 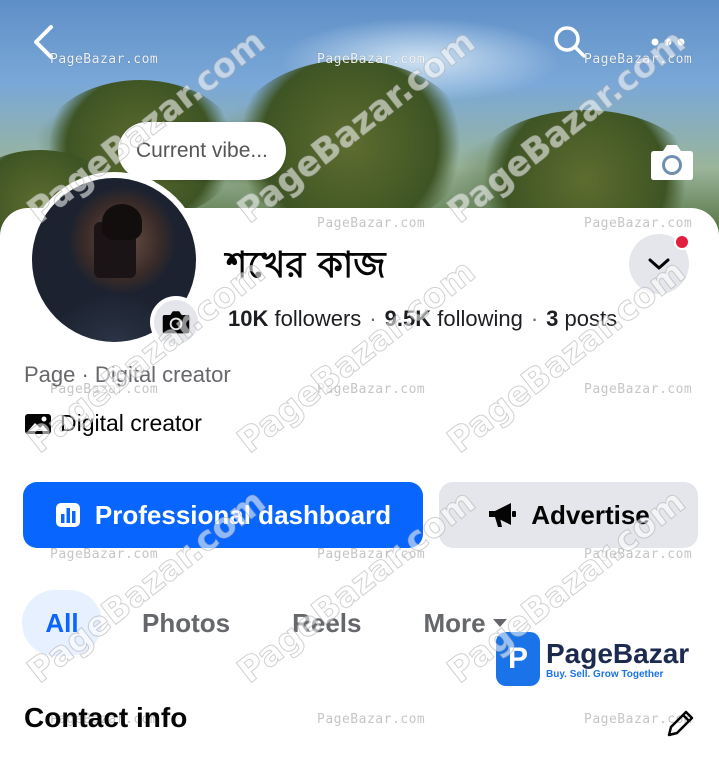 What do you see at coordinates (590, 514) in the screenshot?
I see `advertise-label: Advertise` at bounding box center [590, 514].